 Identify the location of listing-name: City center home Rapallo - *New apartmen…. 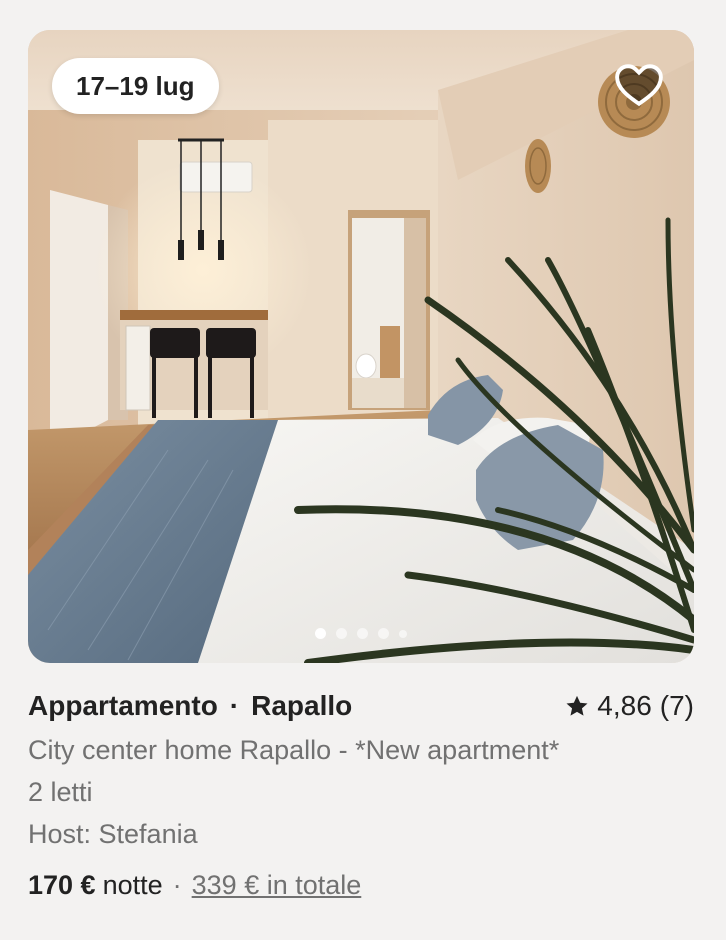
(294, 750).